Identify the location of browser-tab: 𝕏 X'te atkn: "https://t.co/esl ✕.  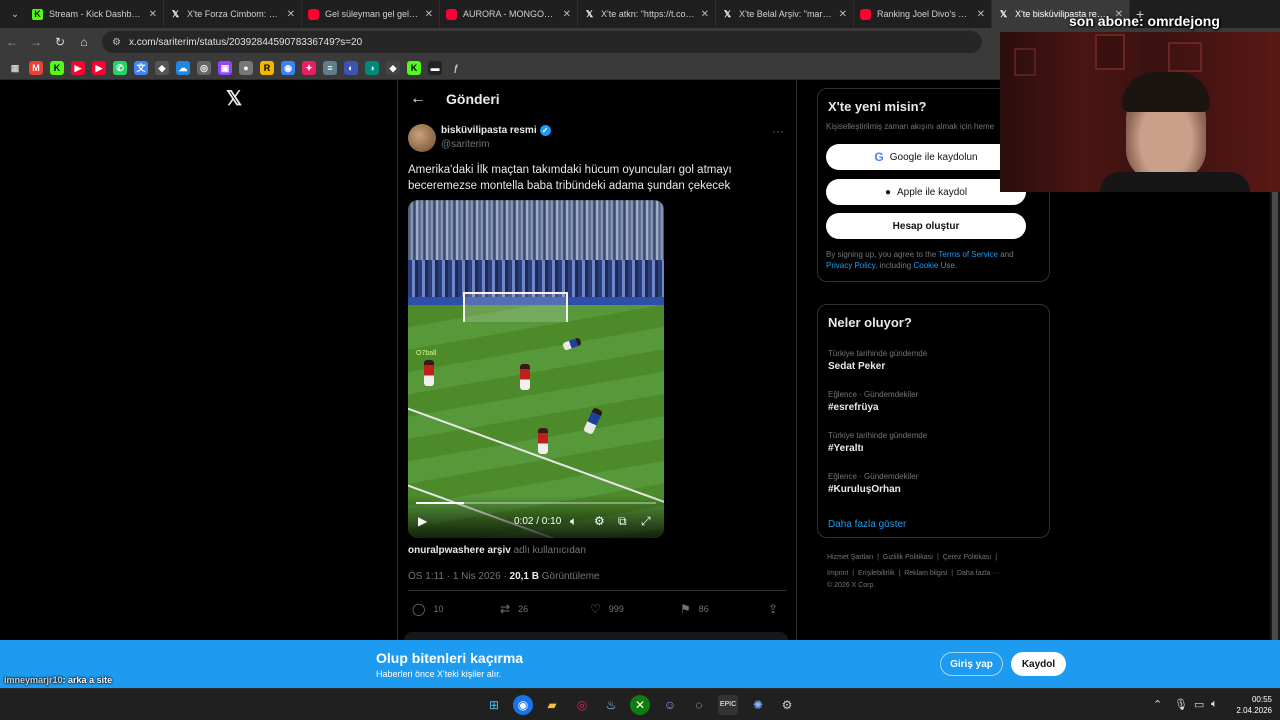
(647, 14).